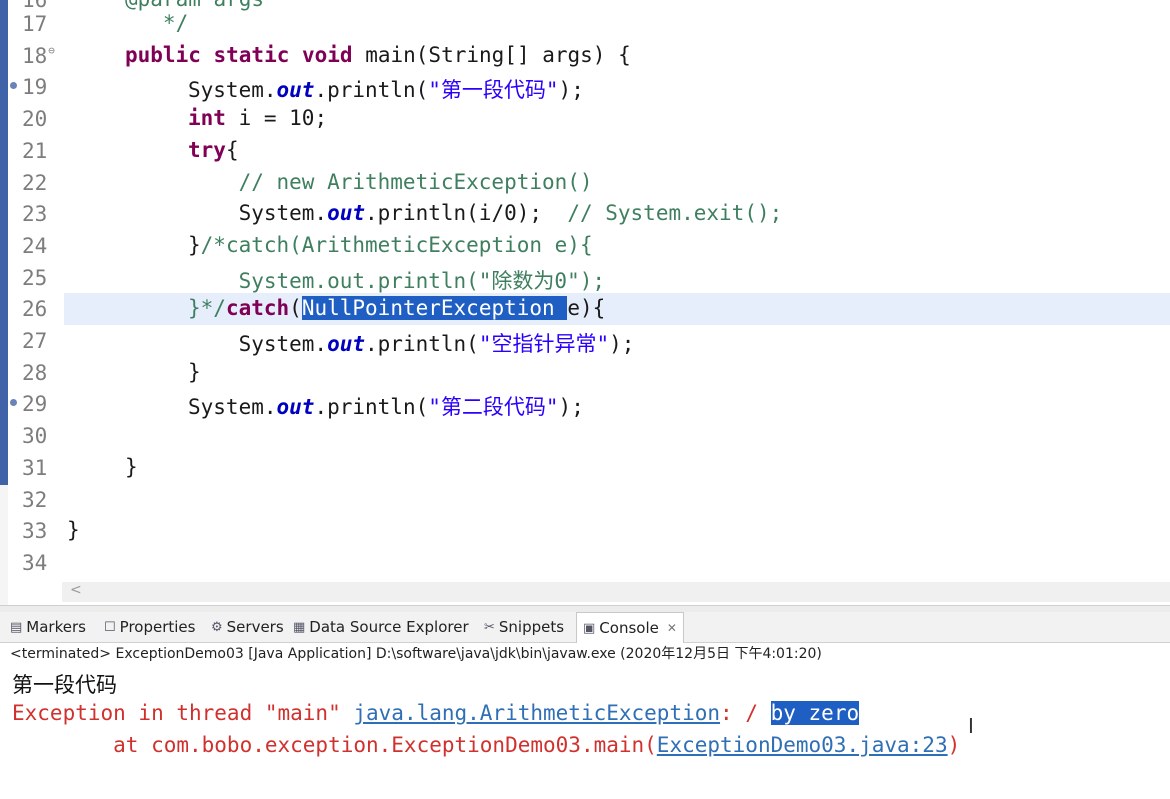  I want to click on code-text: System.out.println("除数为0");, so click(396, 280).